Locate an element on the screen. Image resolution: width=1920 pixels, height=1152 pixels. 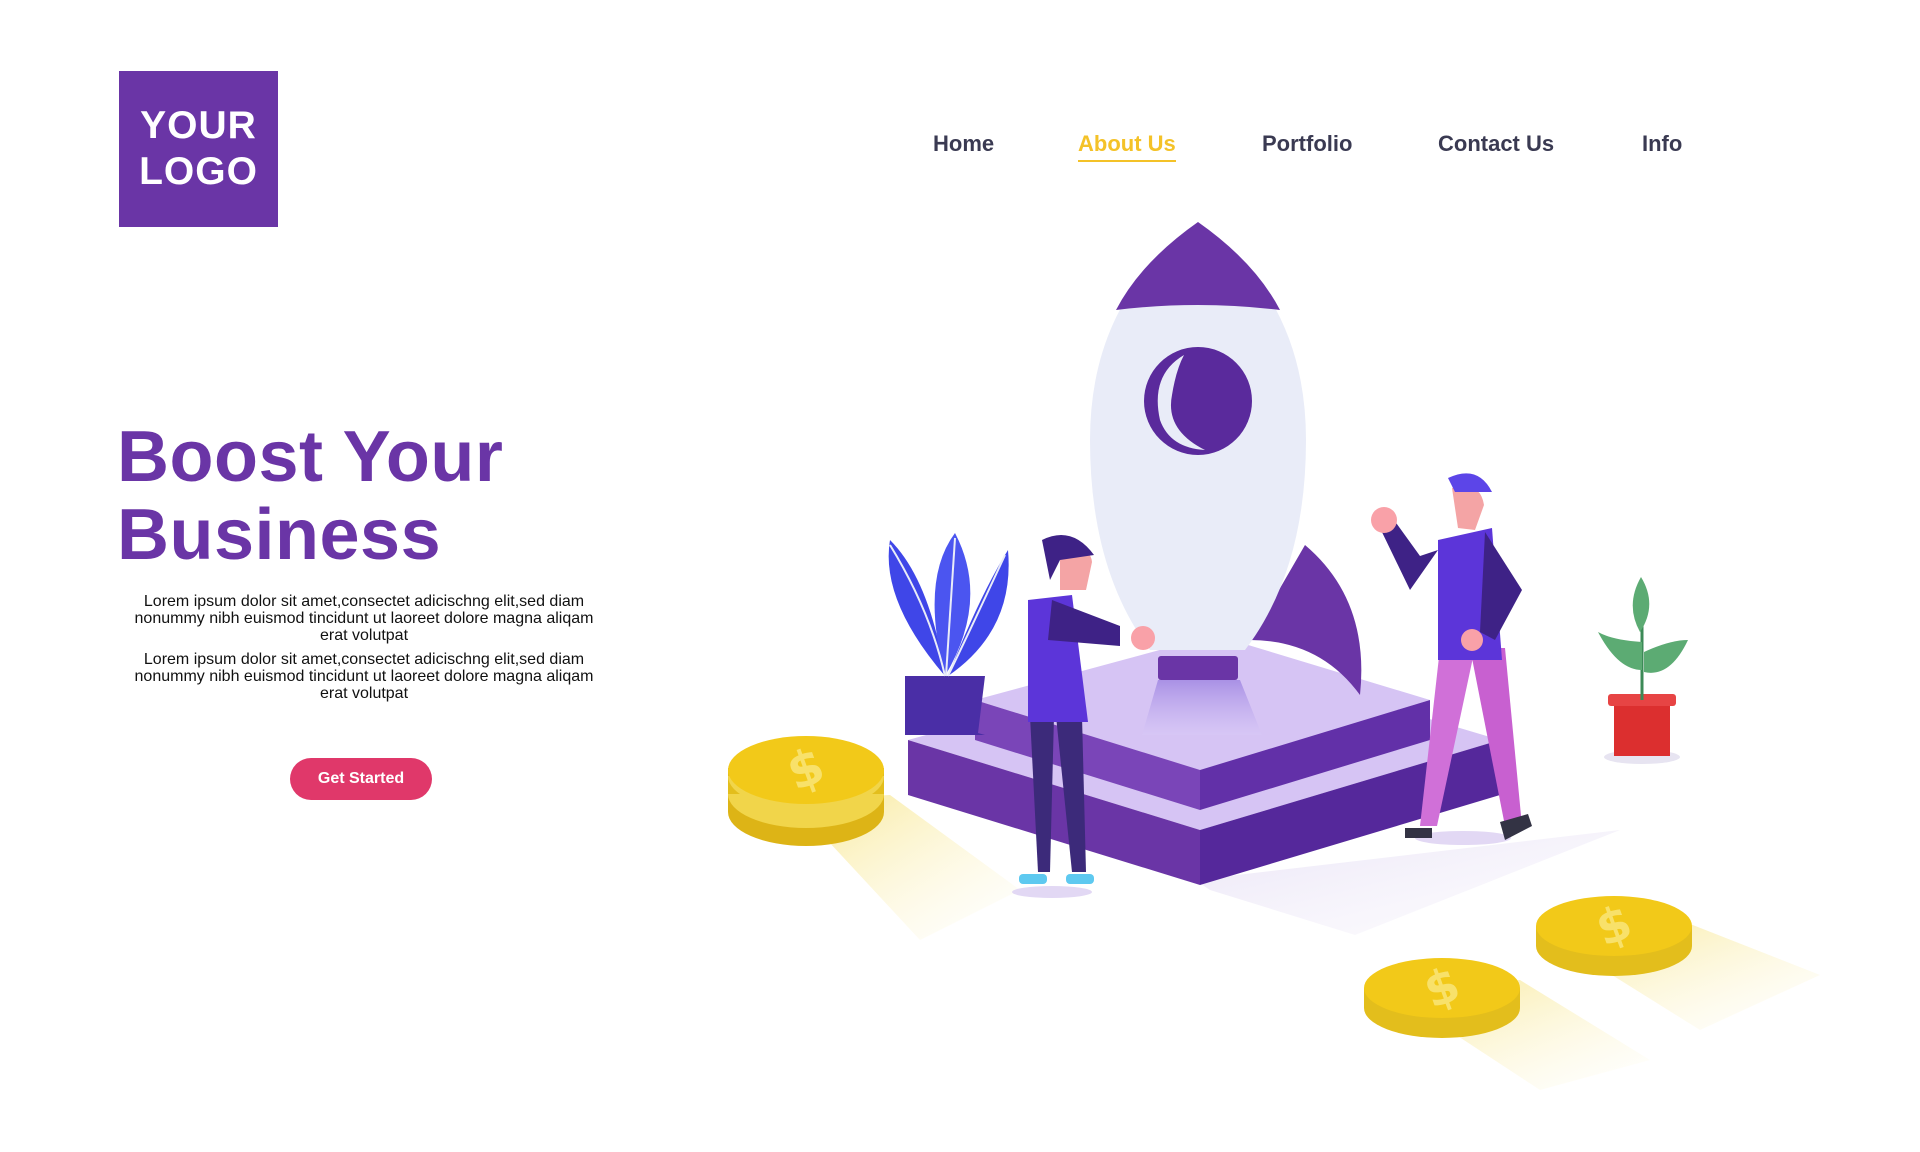
launch-platform is located at coordinates (1204, 760).